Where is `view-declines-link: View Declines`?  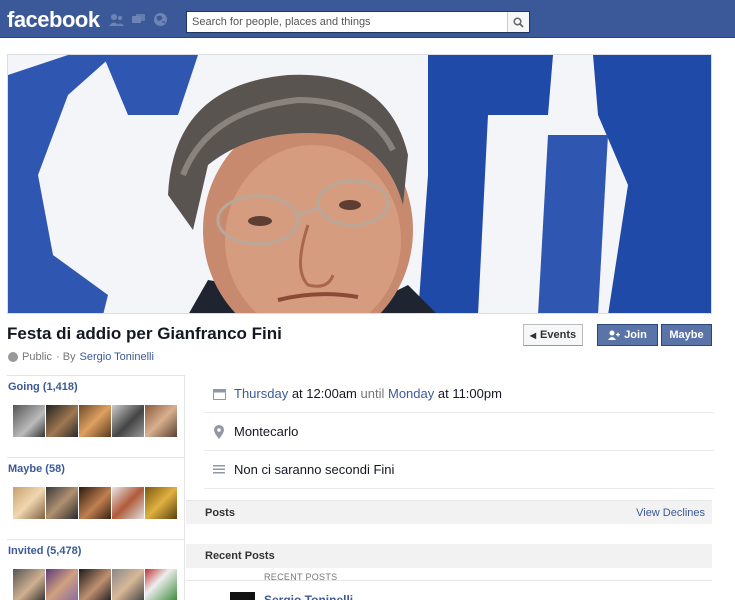
view-declines-link: View Declines is located at coordinates (670, 513).